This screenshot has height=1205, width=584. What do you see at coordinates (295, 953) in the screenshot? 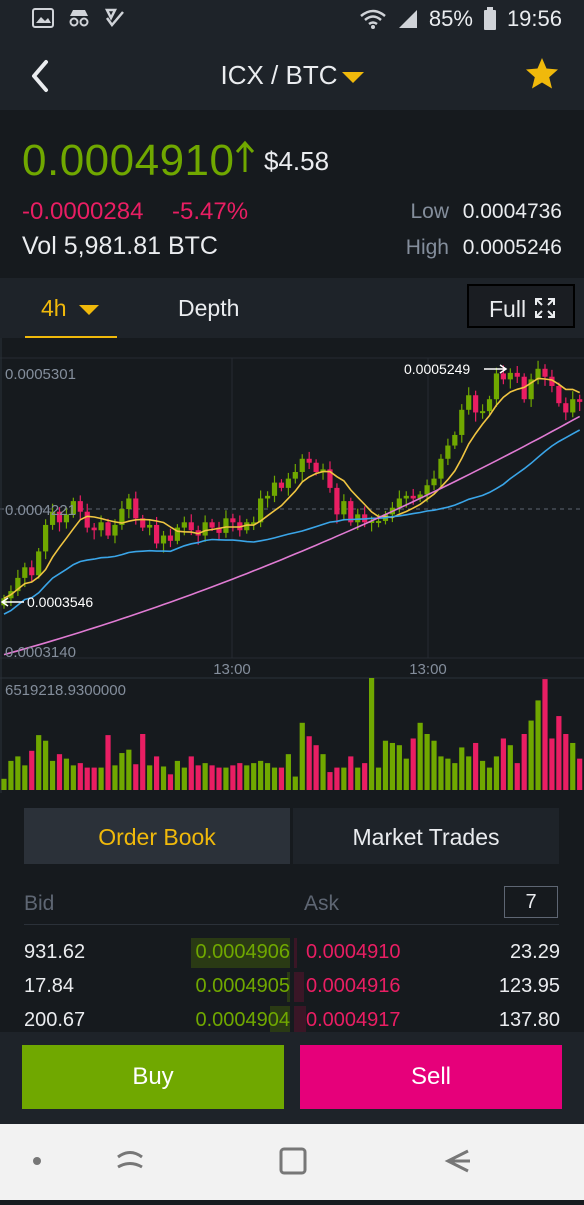
I see `ask-depth-bar` at bounding box center [295, 953].